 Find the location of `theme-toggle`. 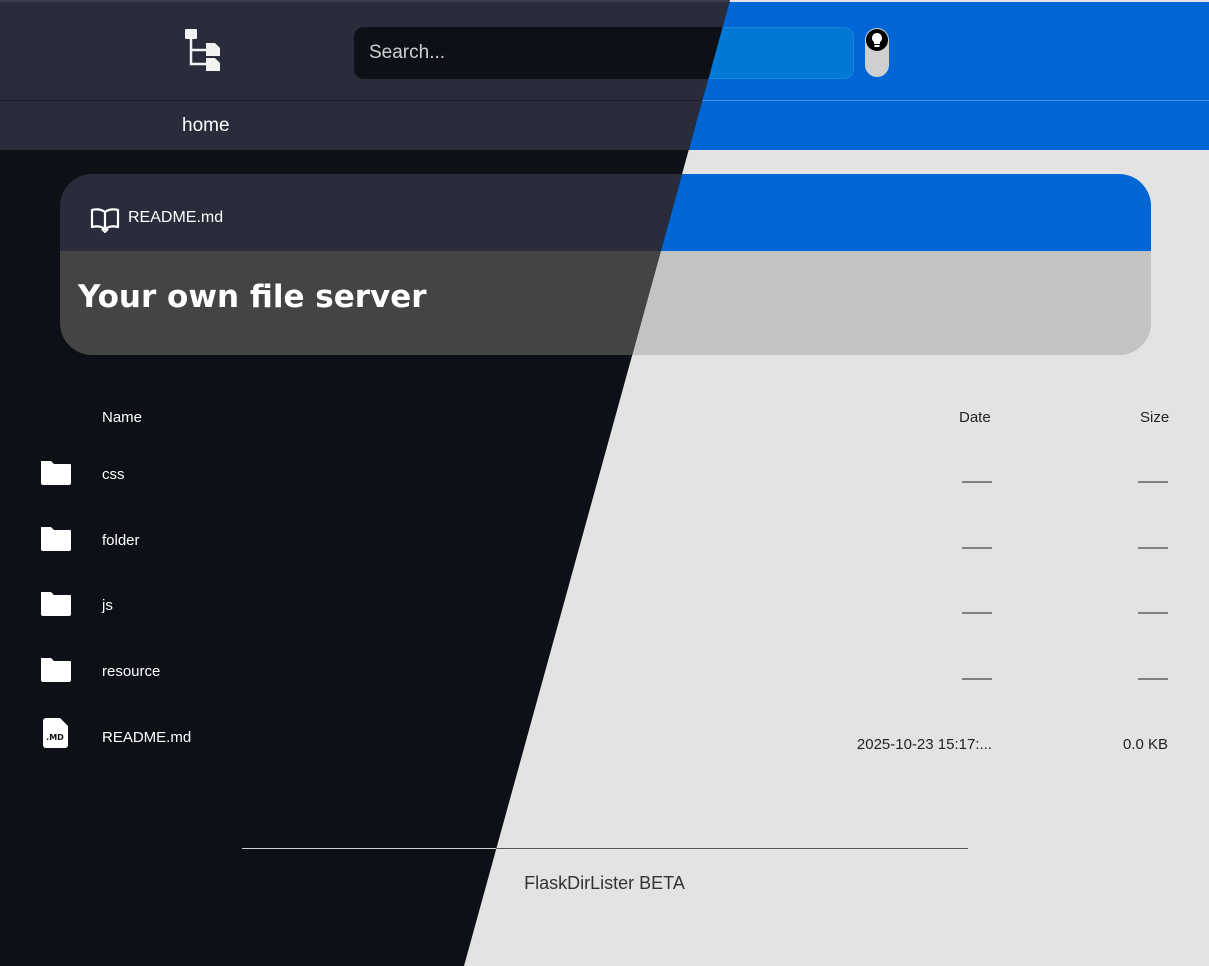

theme-toggle is located at coordinates (877, 52).